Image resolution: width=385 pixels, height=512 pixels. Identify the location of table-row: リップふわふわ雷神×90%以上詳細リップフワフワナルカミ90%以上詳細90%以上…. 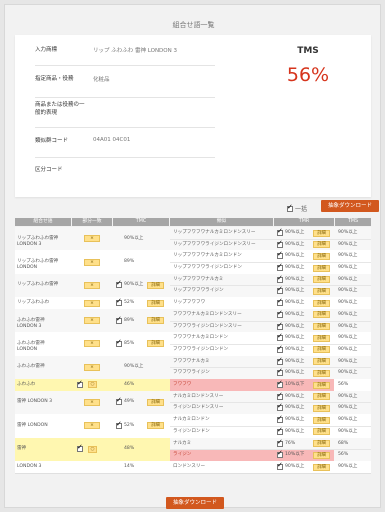
(193, 285).